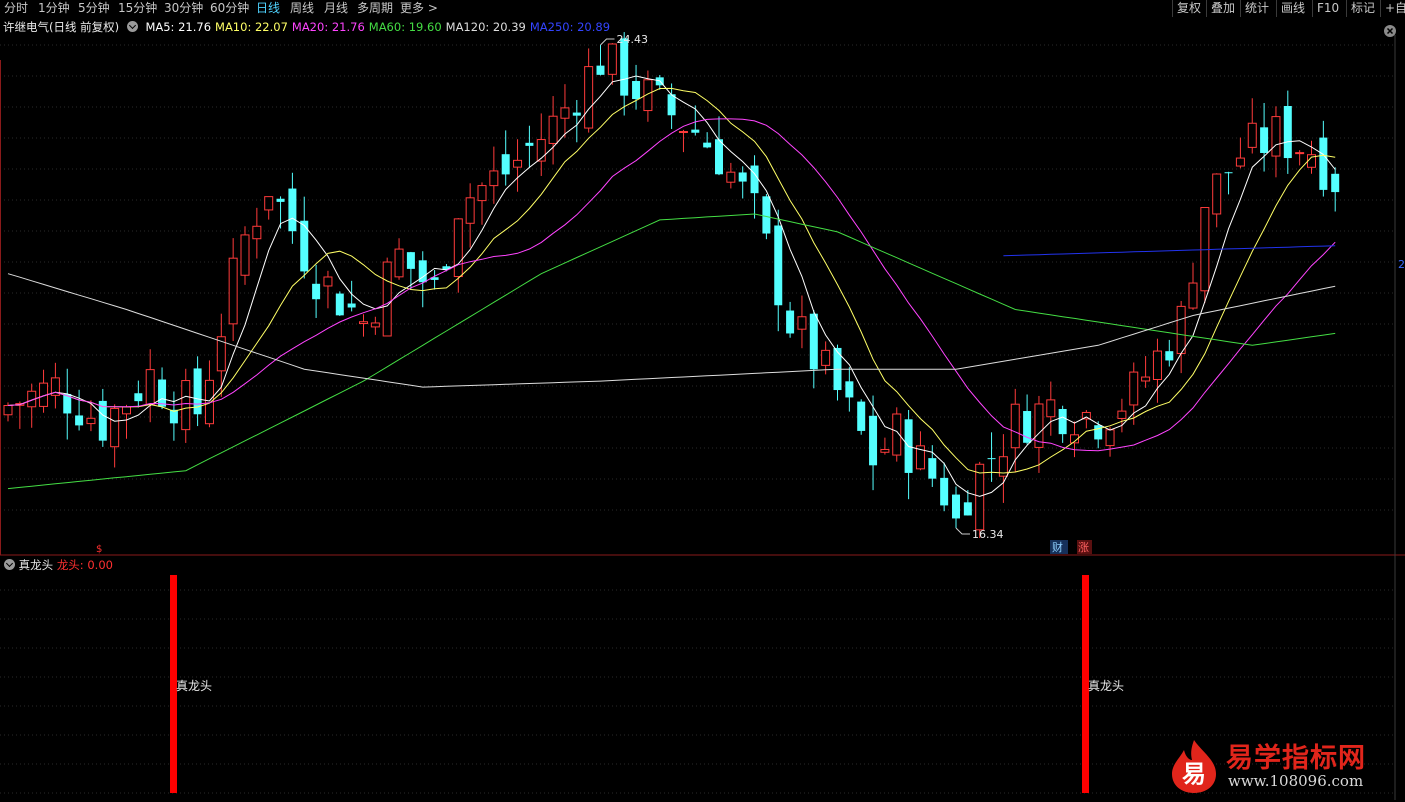 The width and height of the screenshot is (1405, 802). Describe the element at coordinates (9, 564) in the screenshot. I see `chevron-down-icon` at that location.